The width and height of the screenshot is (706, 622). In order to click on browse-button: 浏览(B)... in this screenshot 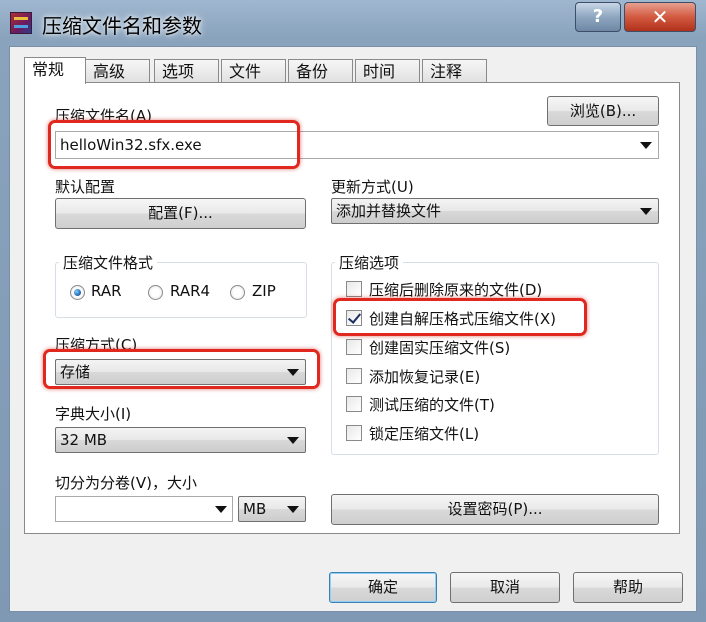, I will do `click(603, 111)`.